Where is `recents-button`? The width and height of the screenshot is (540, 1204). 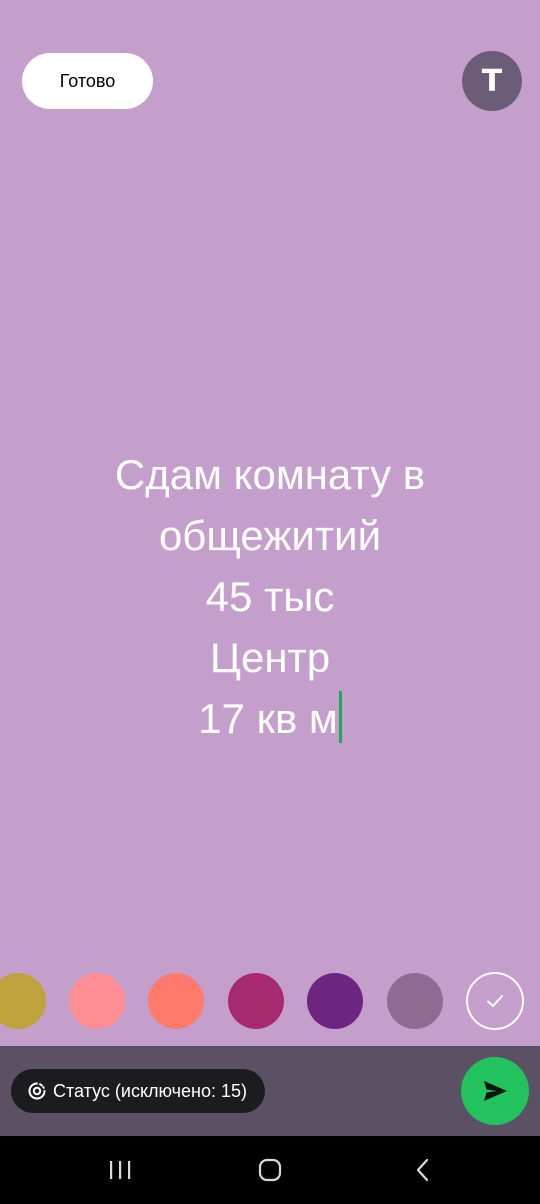
recents-button is located at coordinates (120, 1170).